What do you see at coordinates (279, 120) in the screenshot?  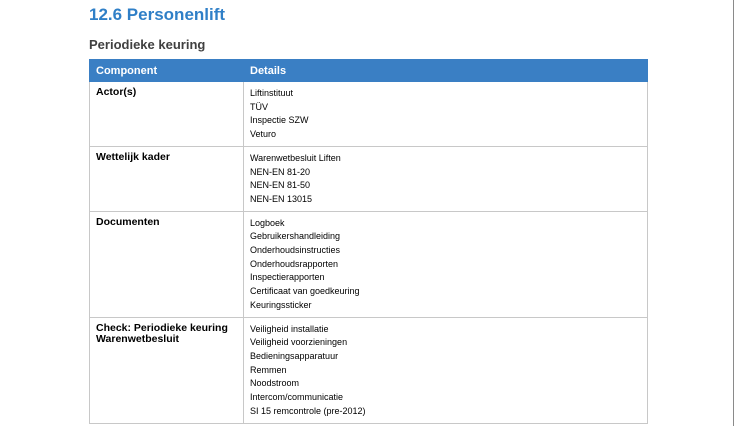 I see `detail-item: Inspectie SZW` at bounding box center [279, 120].